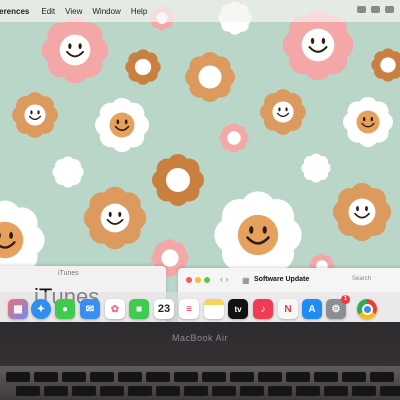  What do you see at coordinates (207, 280) in the screenshot?
I see `zoom-button` at bounding box center [207, 280].